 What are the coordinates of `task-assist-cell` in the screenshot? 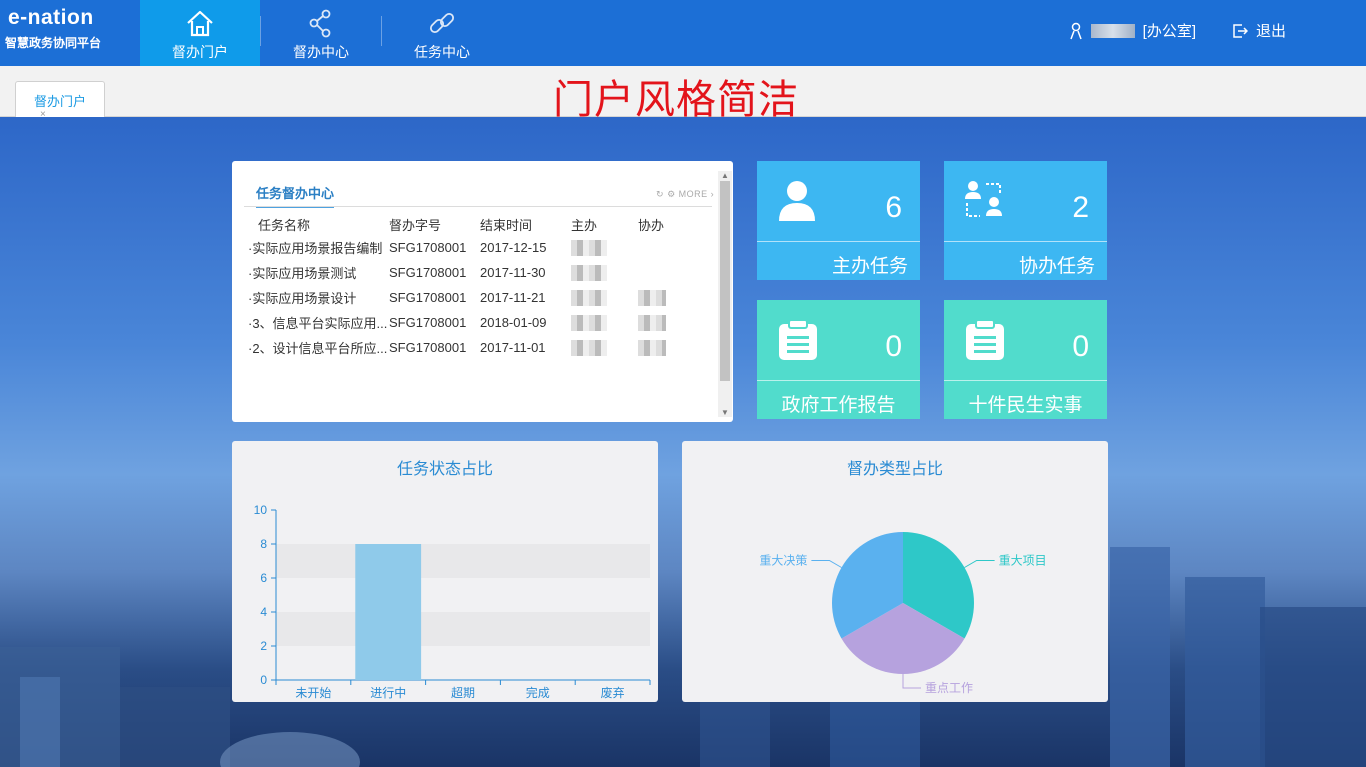 It's located at (663, 347).